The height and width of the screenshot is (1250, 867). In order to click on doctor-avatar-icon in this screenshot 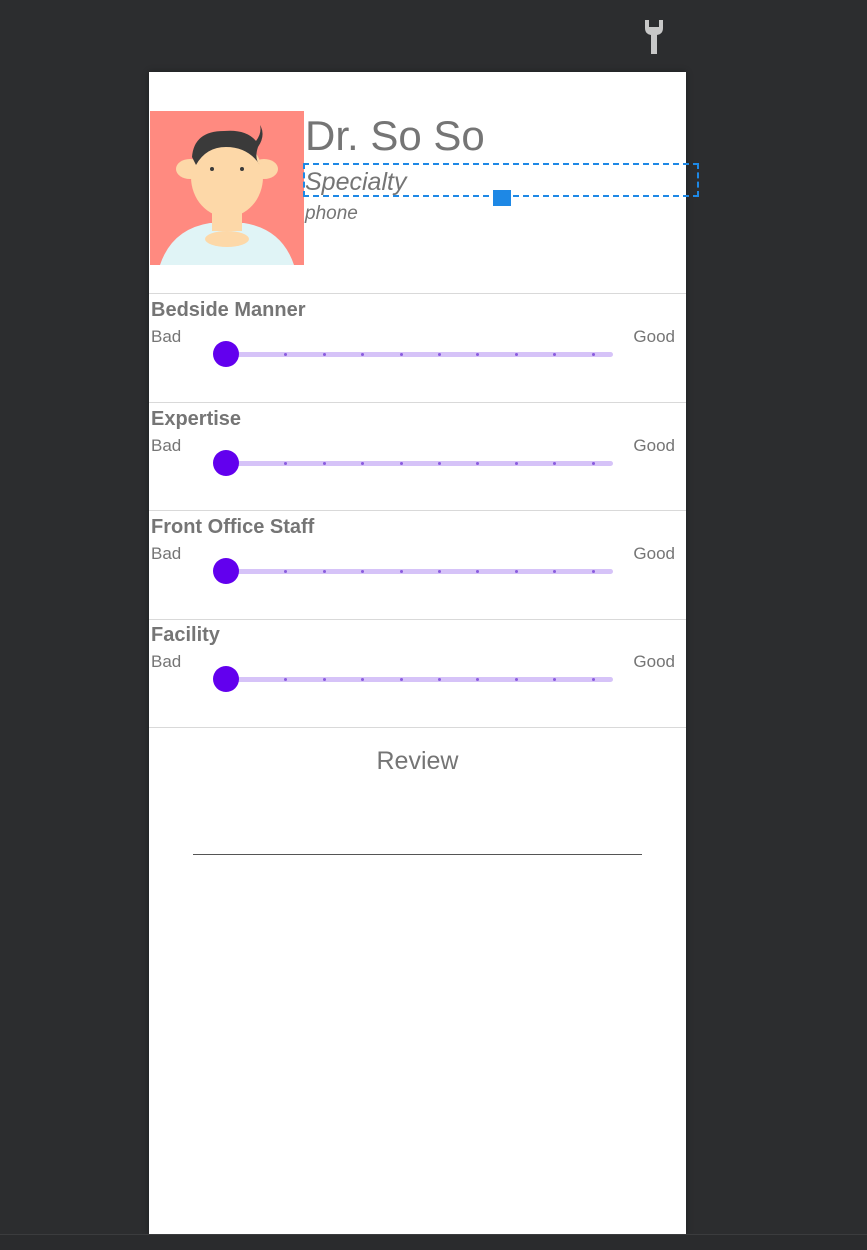, I will do `click(227, 188)`.